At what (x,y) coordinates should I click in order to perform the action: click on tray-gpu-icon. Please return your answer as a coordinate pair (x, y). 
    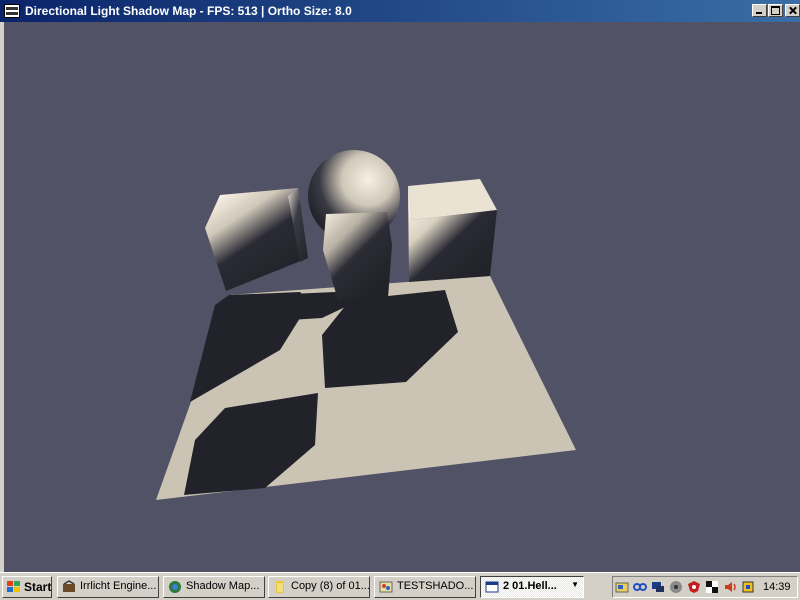
    Looking at the image, I should click on (748, 587).